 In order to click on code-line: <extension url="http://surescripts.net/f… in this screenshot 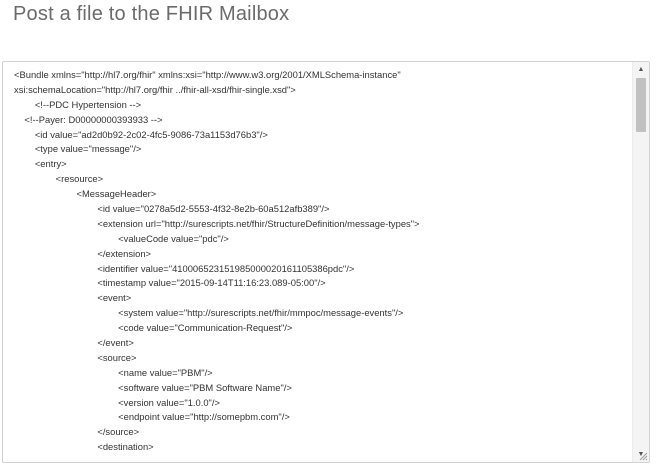, I will do `click(217, 223)`.